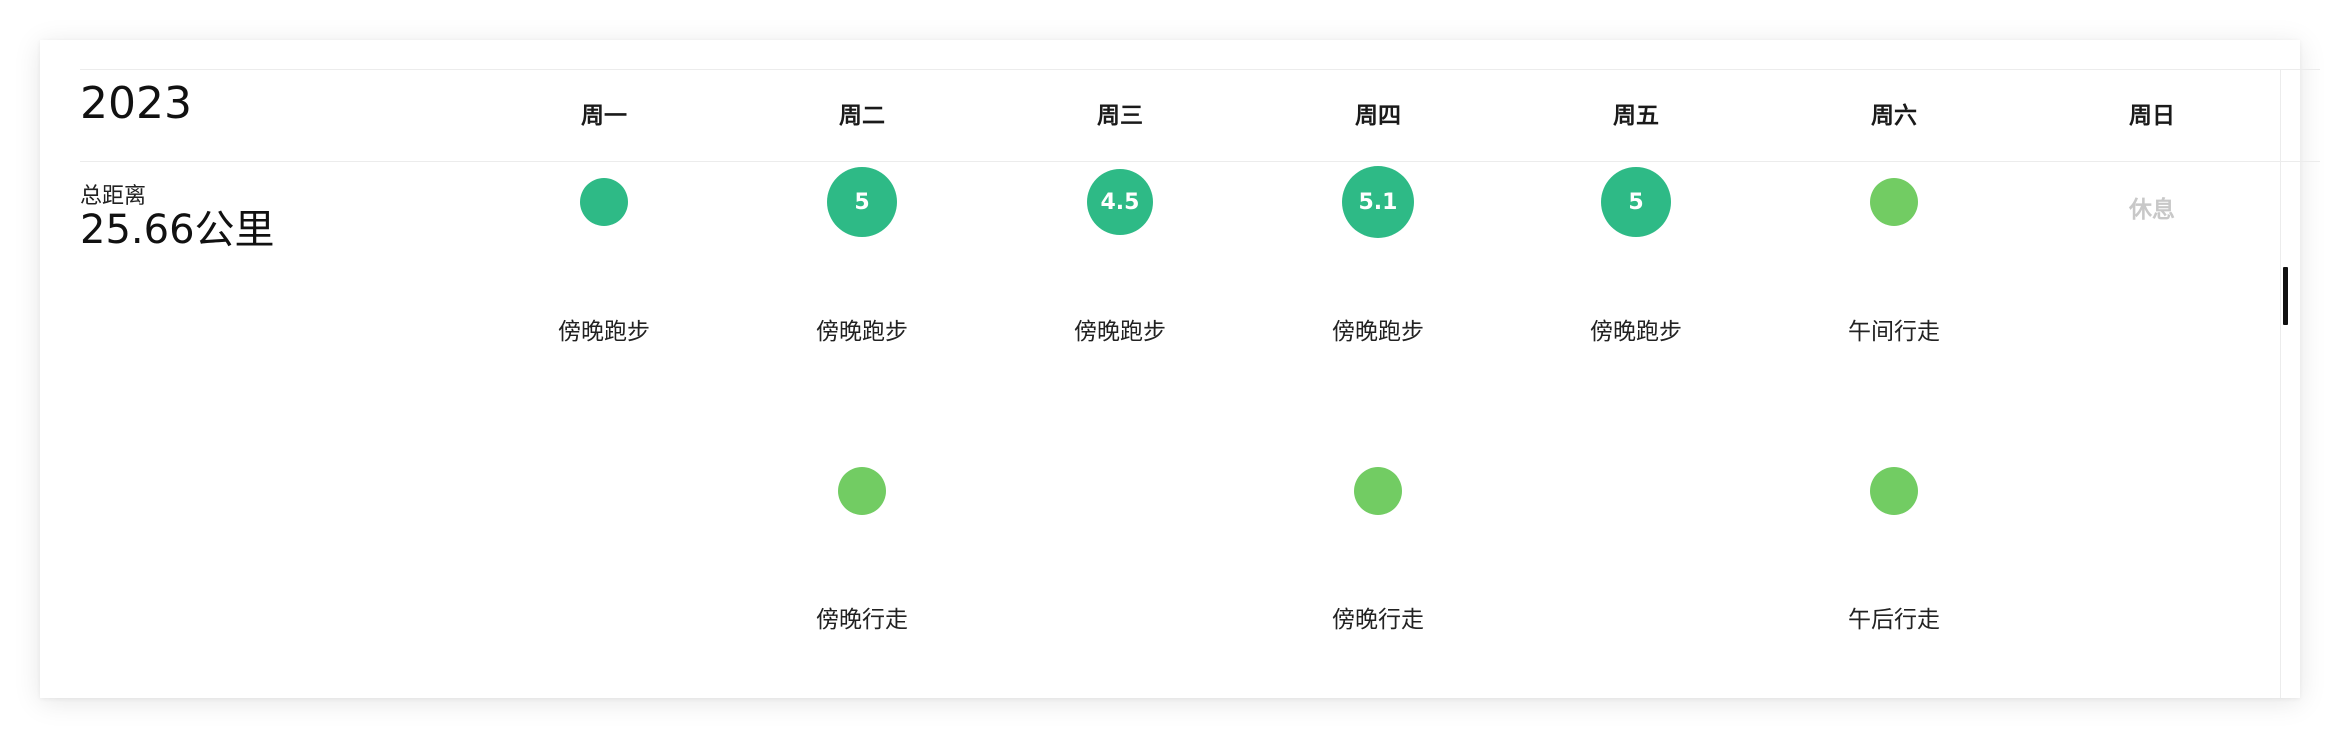  Describe the element at coordinates (1200, 69) in the screenshot. I see `top-divider` at that location.